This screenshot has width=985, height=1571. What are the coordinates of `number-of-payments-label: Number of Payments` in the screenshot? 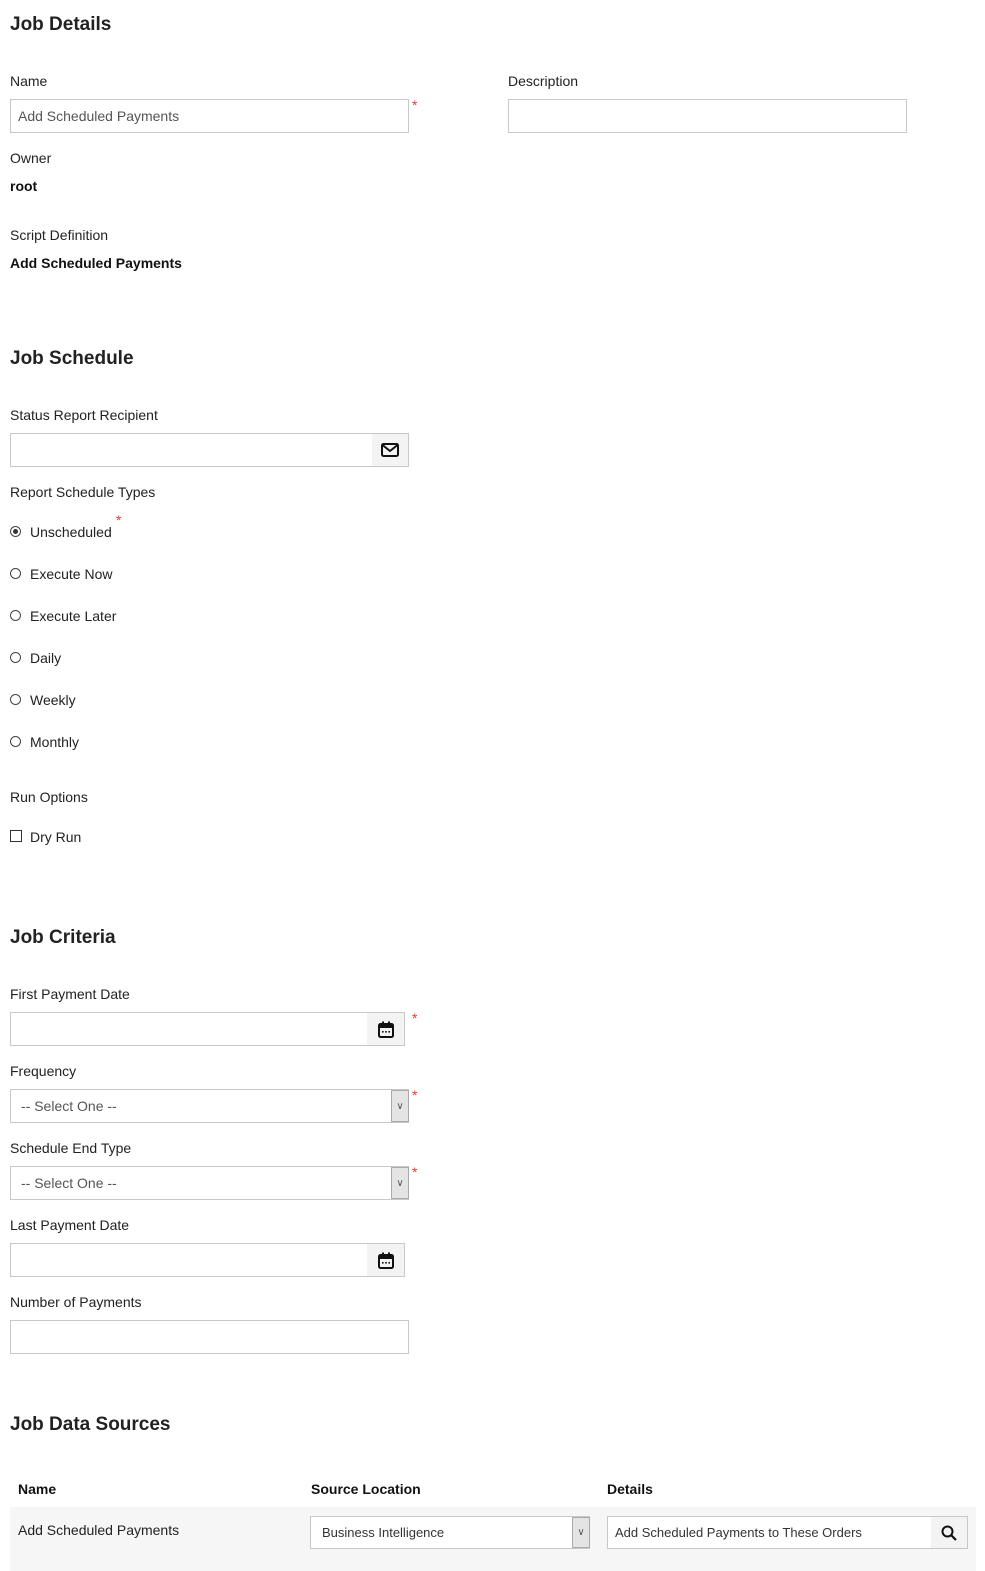 It's located at (76, 1302).